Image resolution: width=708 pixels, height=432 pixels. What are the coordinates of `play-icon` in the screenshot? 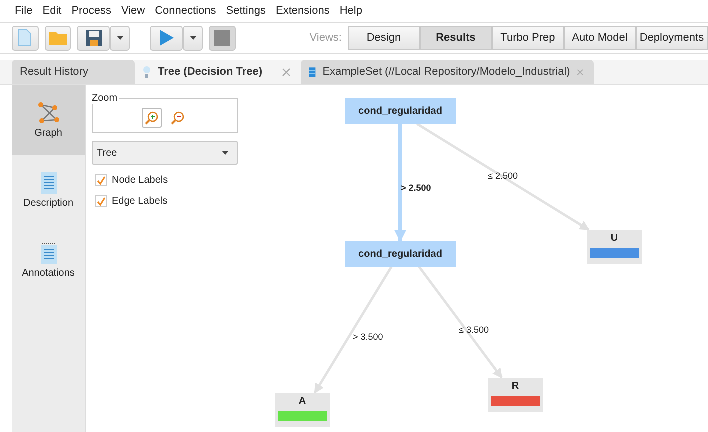 It's located at (166, 38).